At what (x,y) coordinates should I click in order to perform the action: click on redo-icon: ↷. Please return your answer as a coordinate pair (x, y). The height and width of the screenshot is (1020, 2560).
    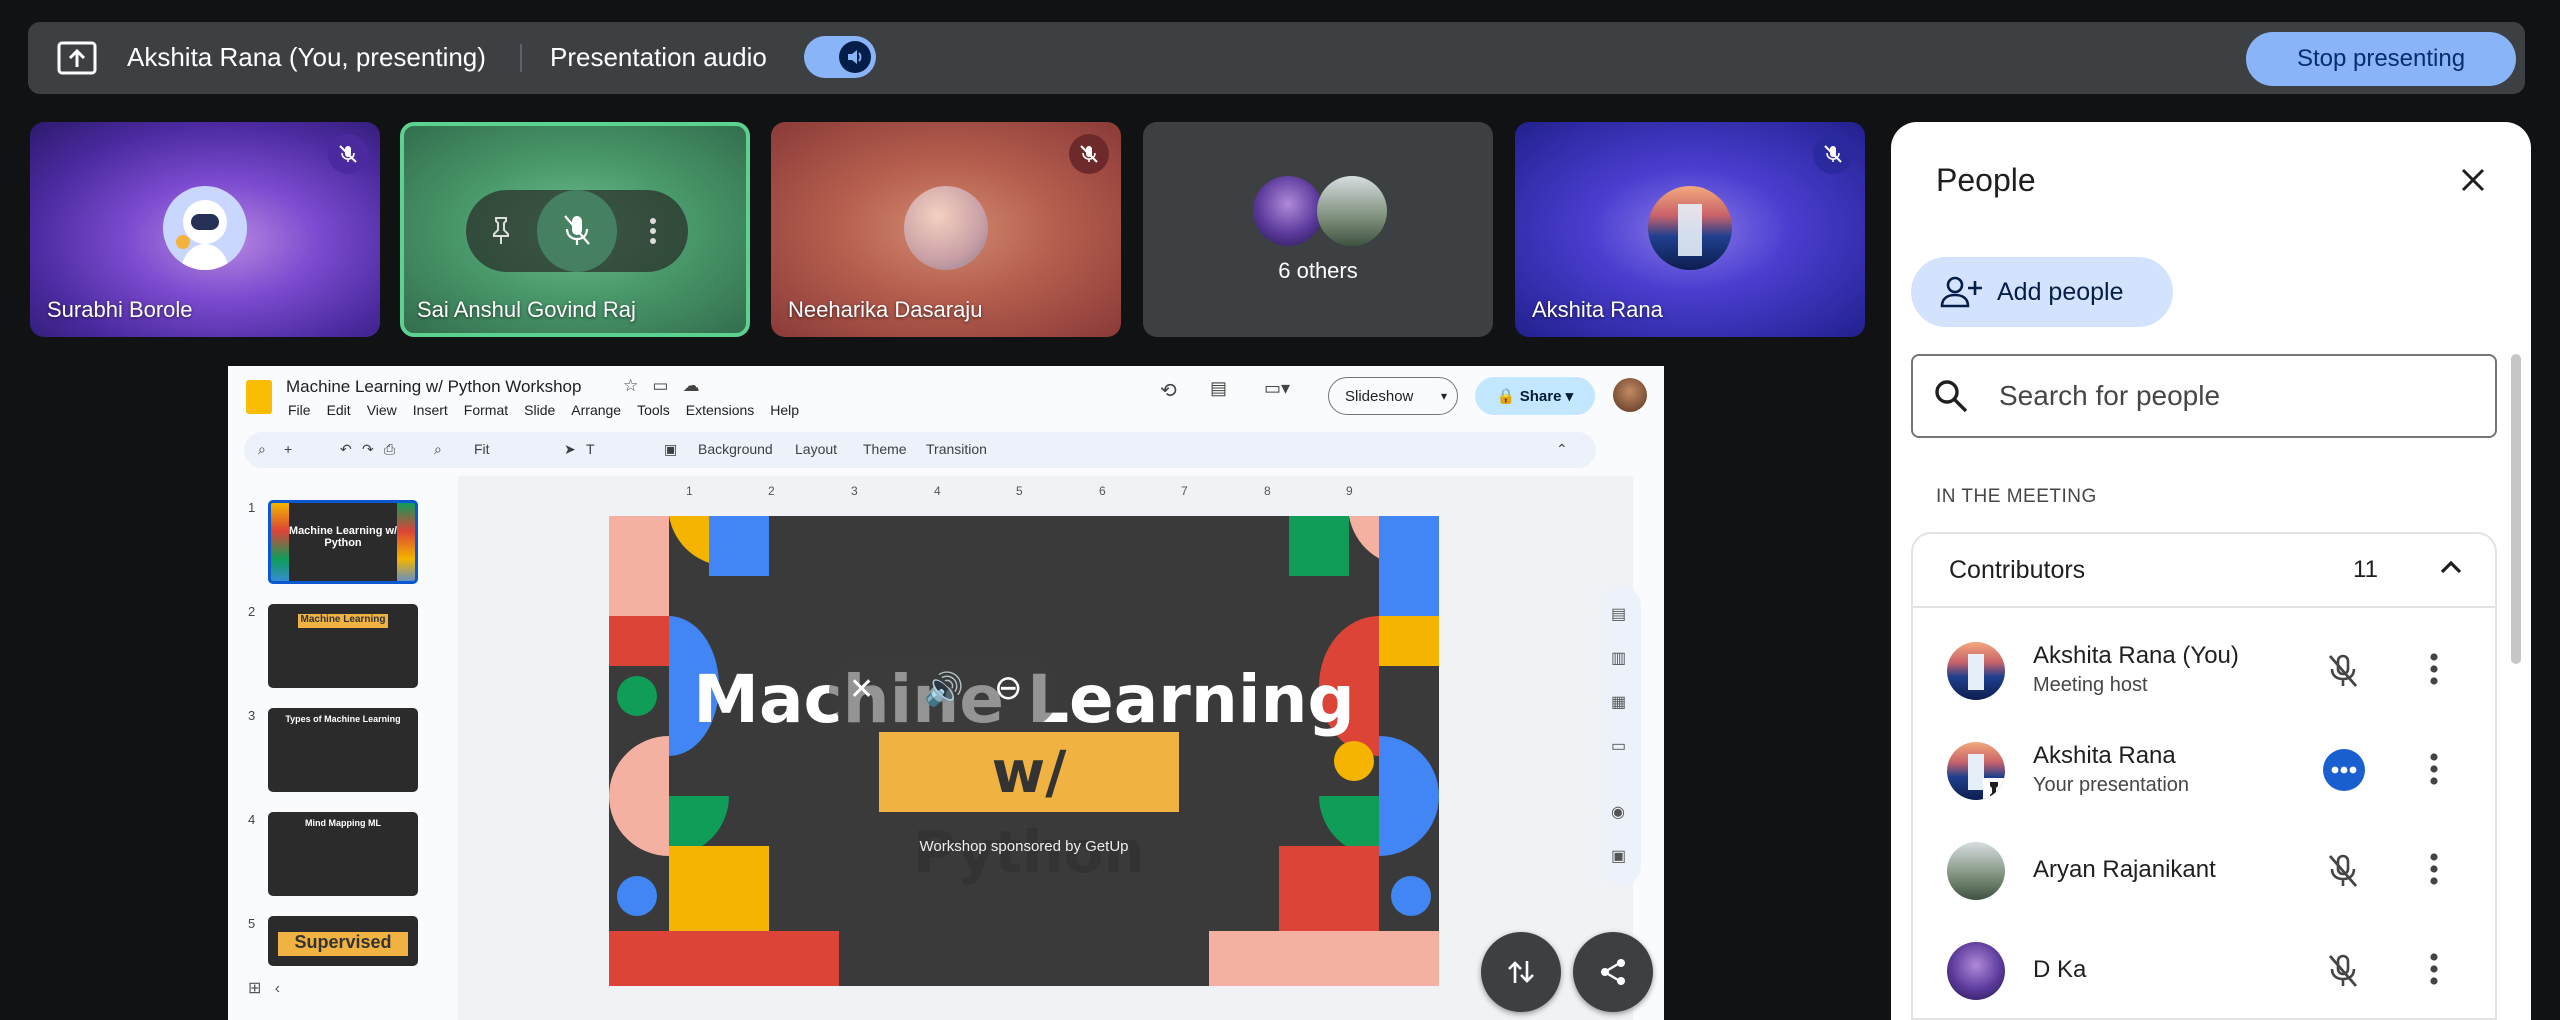
    Looking at the image, I should click on (368, 449).